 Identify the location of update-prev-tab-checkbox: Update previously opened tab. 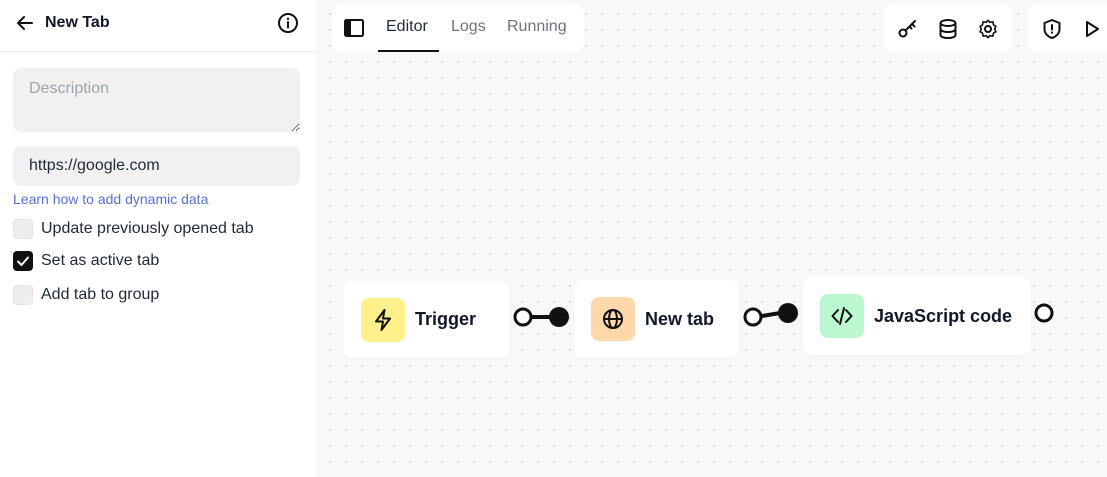
(133, 229).